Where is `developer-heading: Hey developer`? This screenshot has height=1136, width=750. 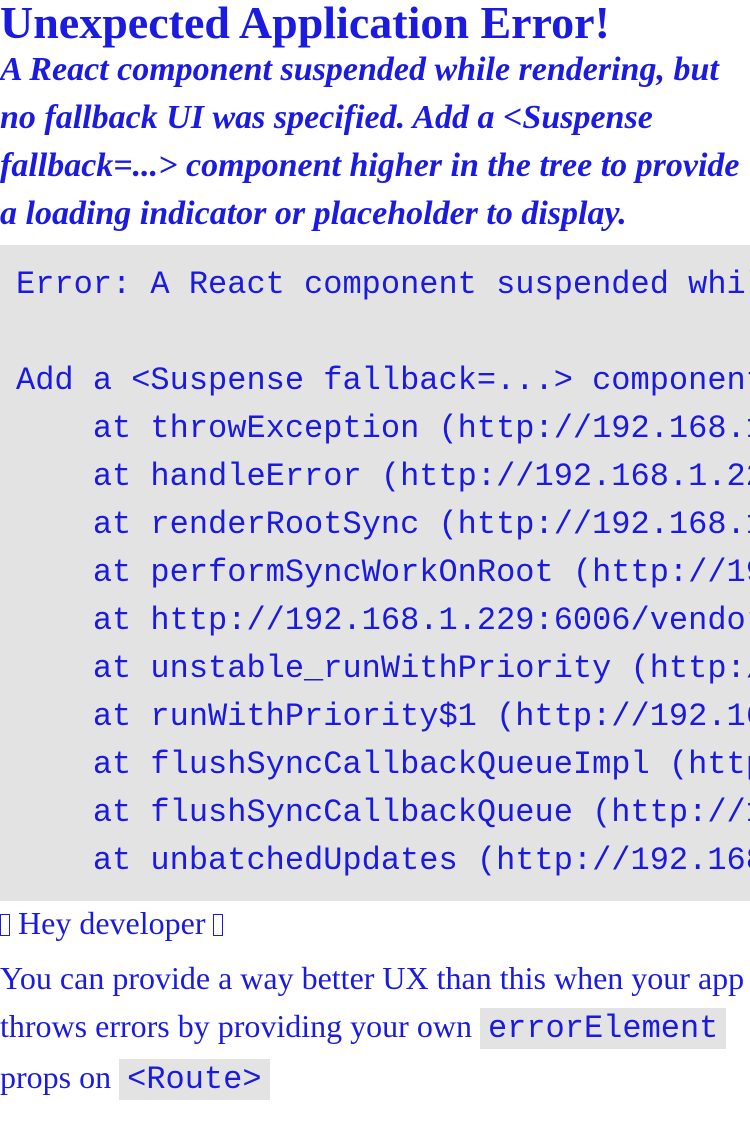
developer-heading: Hey developer is located at coordinates (375, 924).